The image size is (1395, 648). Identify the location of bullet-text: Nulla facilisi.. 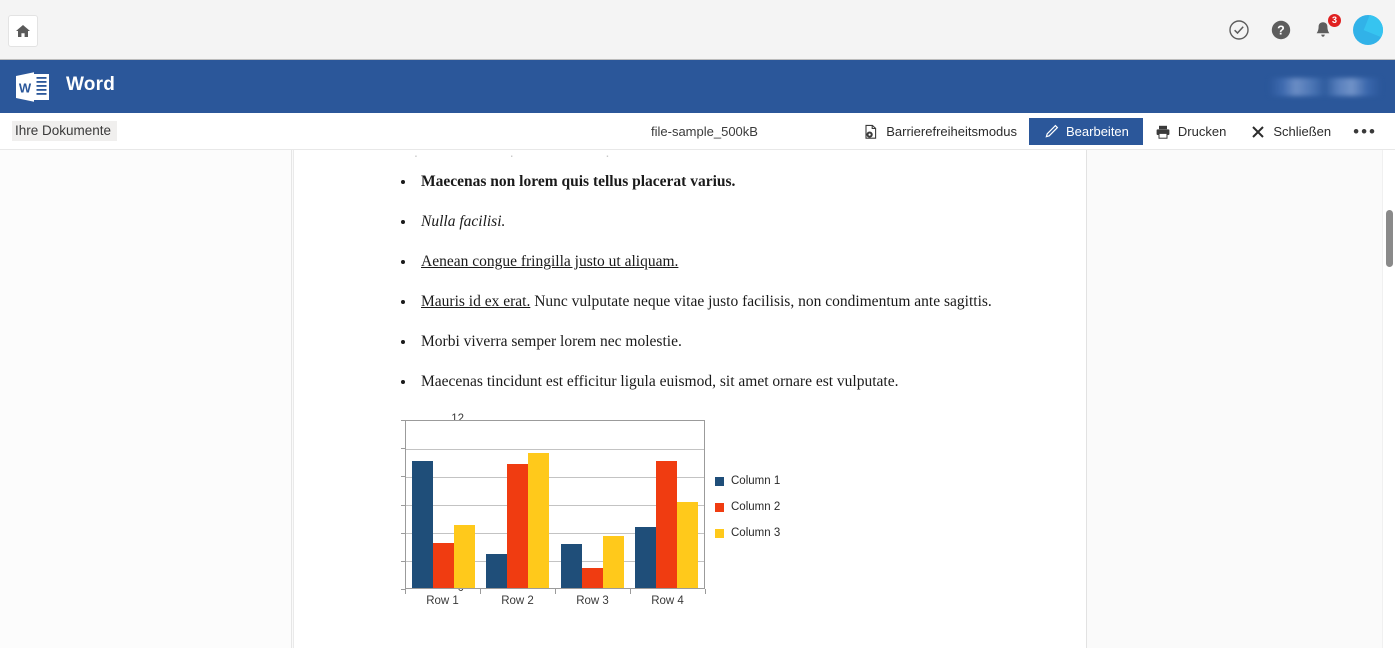
(463, 221).